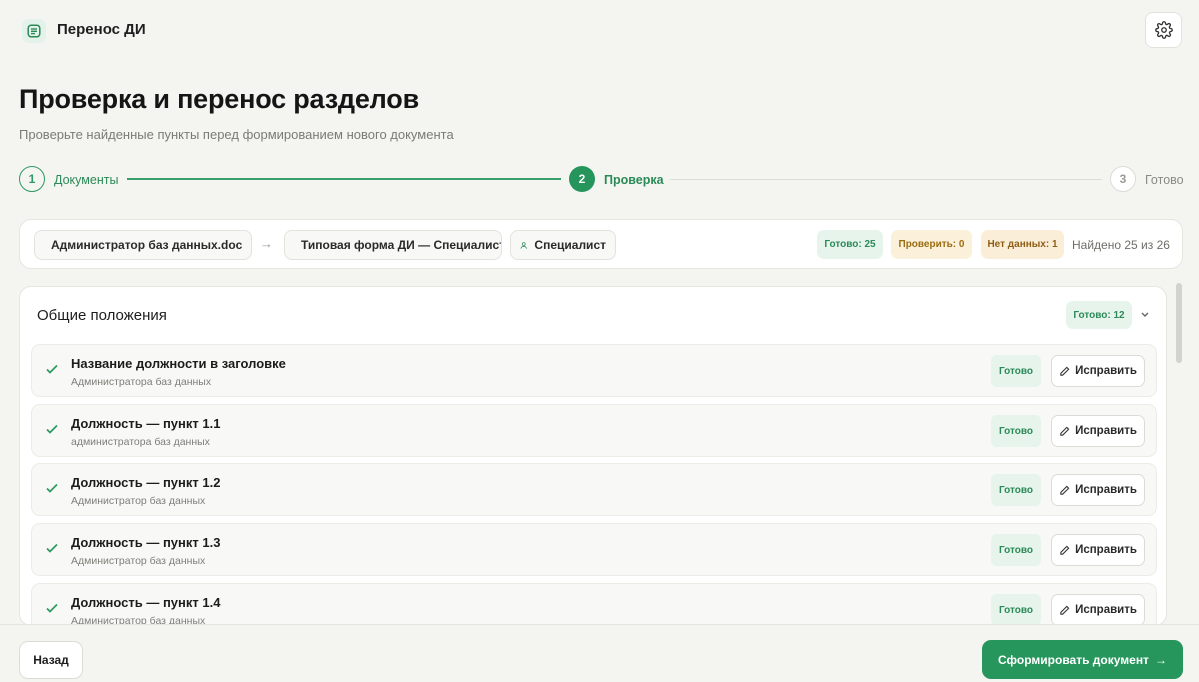 This screenshot has width=1199, height=682. What do you see at coordinates (219, 99) in the screenshot?
I see `page-title: Проверка и перенос разделов` at bounding box center [219, 99].